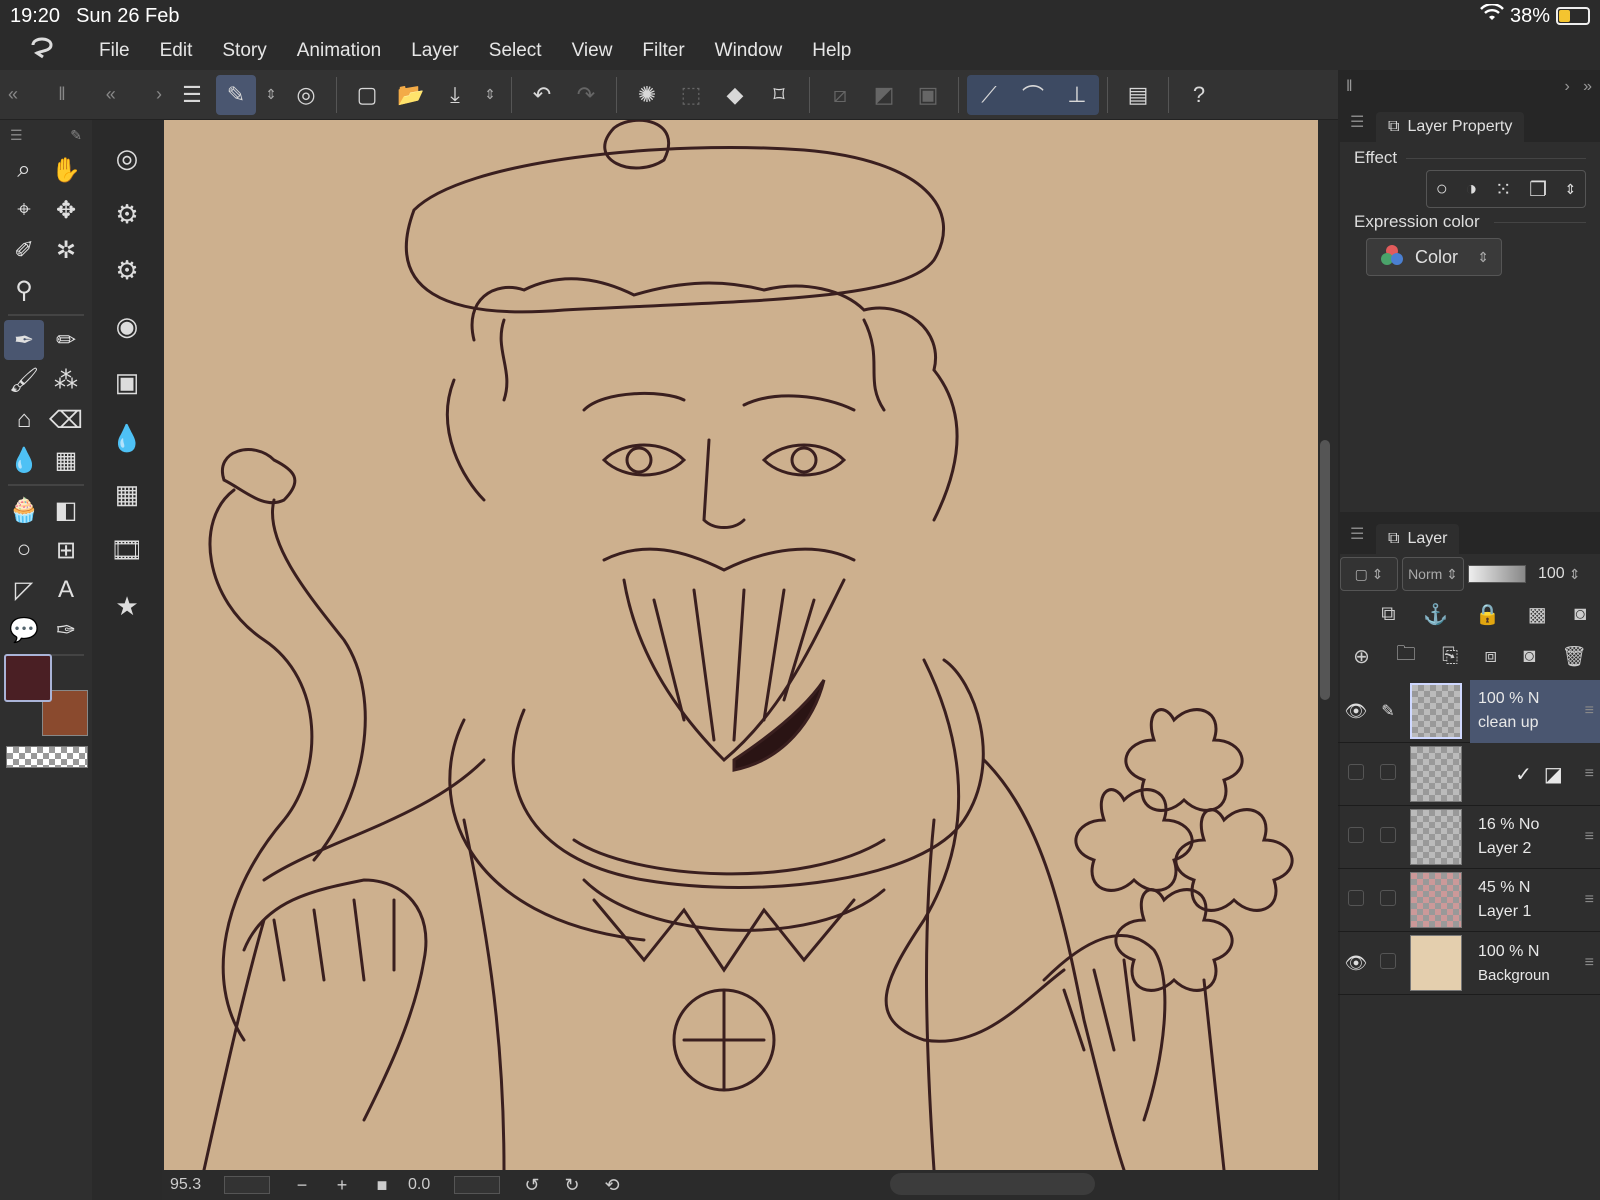  Describe the element at coordinates (749, 51) in the screenshot. I see `menu-window: Window` at that location.